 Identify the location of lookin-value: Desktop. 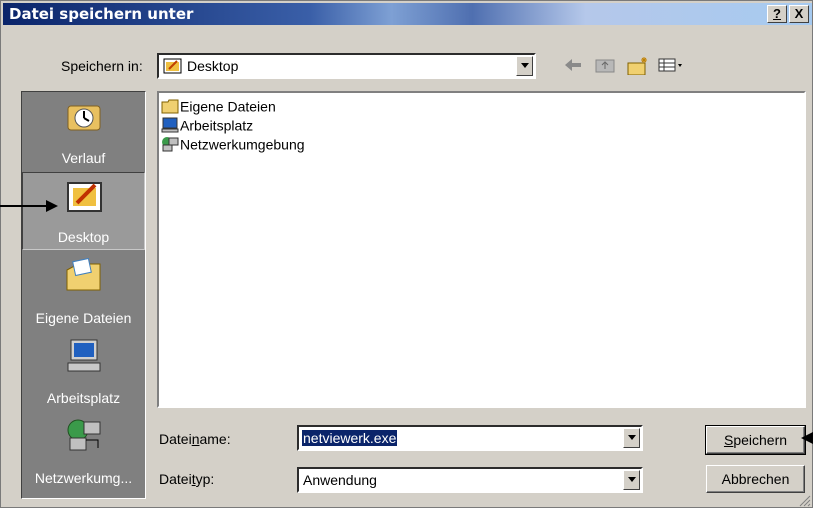
(213, 66).